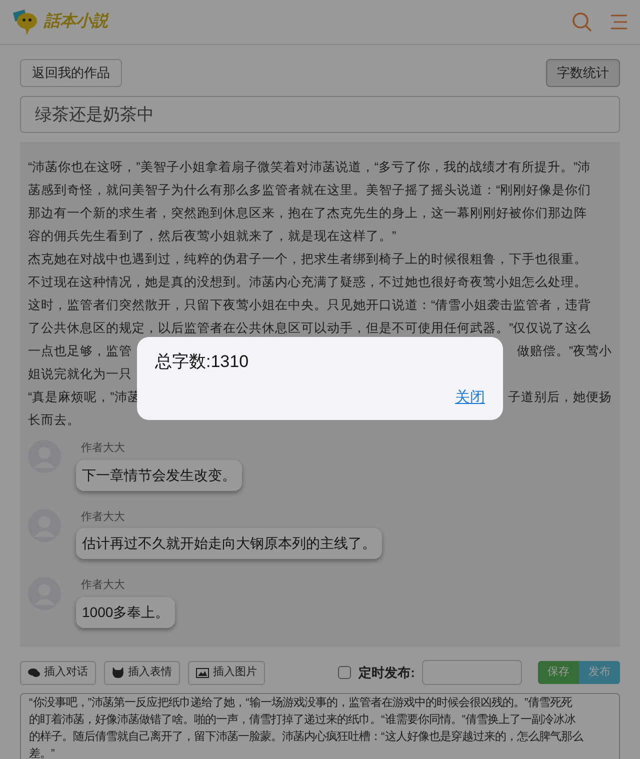 The height and width of the screenshot is (759, 640). I want to click on comment-bubble: 估计再过不久就开始走向大钢原本列的主线了。, so click(229, 543).